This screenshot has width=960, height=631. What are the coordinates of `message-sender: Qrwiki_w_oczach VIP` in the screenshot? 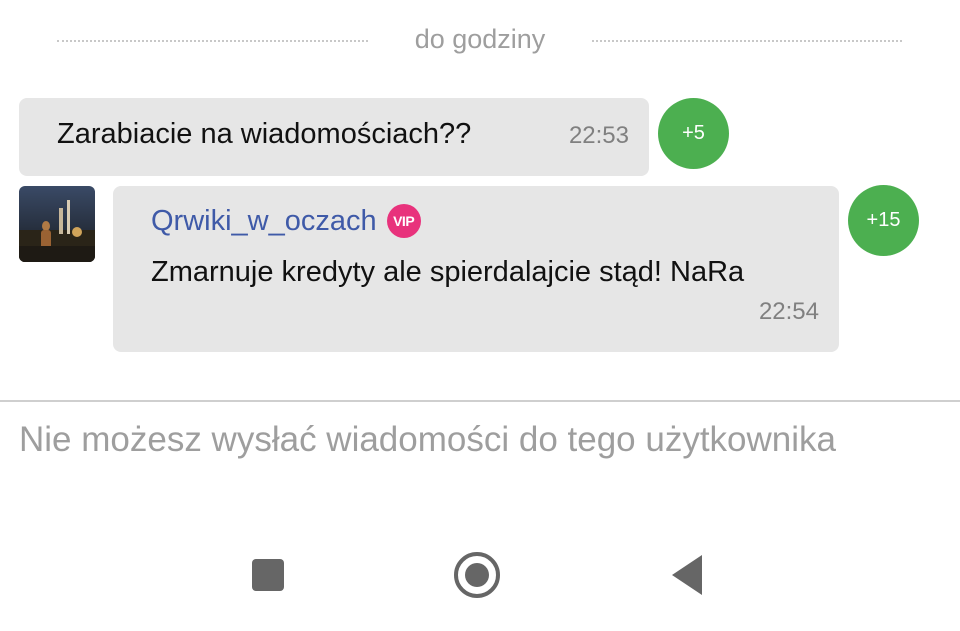 It's located at (286, 221).